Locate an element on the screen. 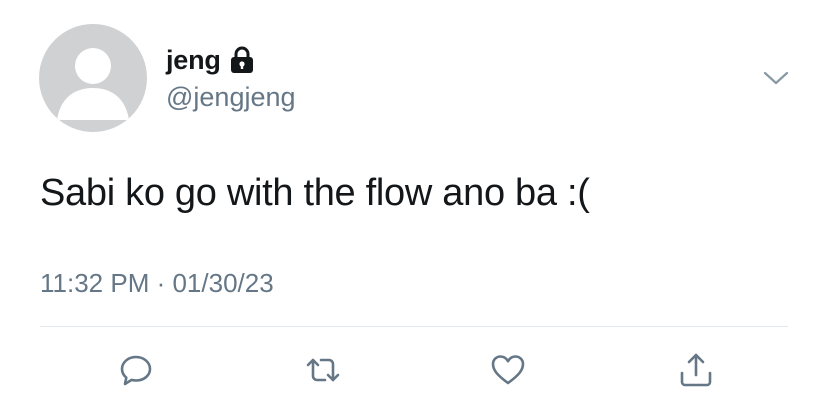 Image resolution: width=828 pixels, height=417 pixels. avatar is located at coordinates (93, 78).